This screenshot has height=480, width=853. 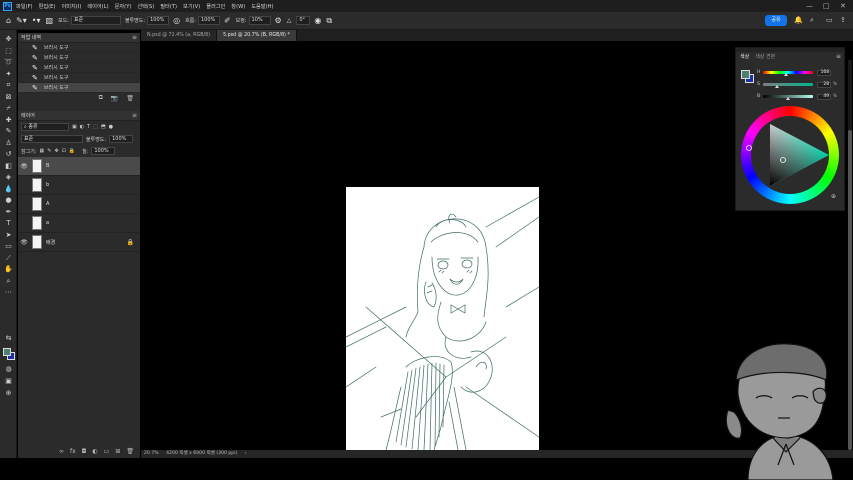 What do you see at coordinates (8, 86) in the screenshot?
I see `crop-tool-icon: ⌗` at bounding box center [8, 86].